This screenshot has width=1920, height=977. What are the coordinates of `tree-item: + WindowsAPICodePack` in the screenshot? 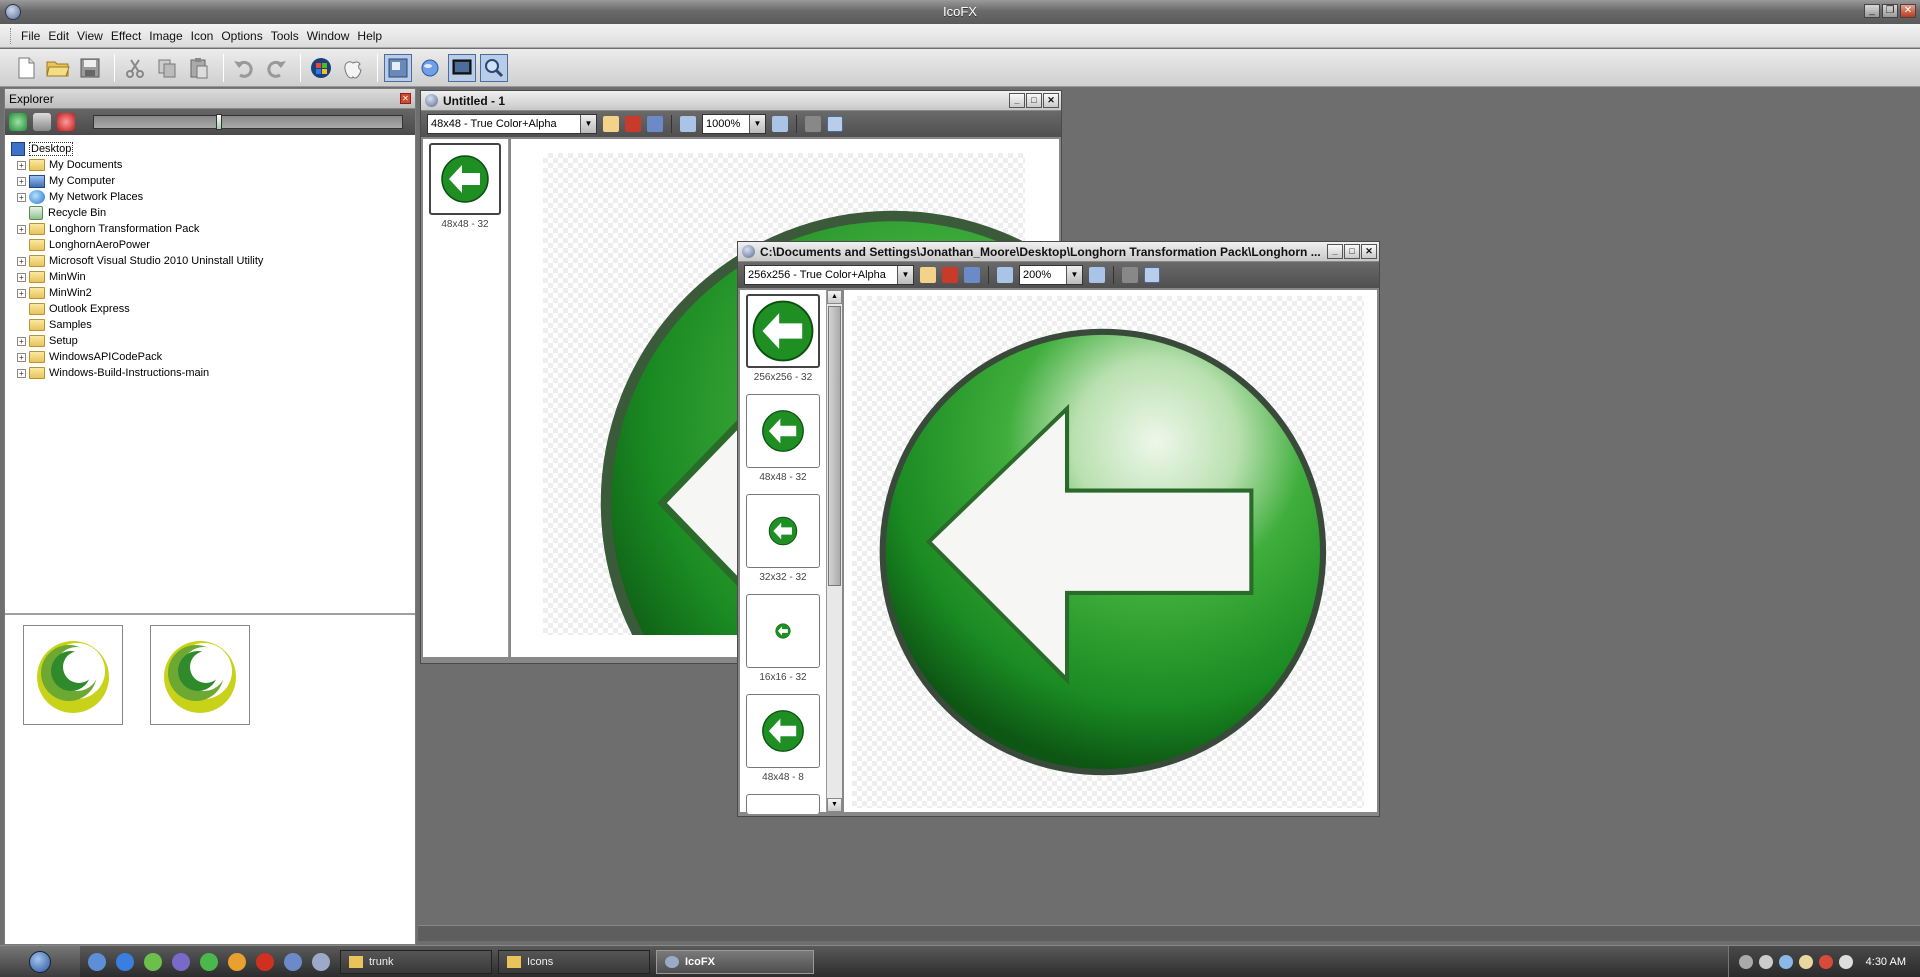 It's located at (213, 357).